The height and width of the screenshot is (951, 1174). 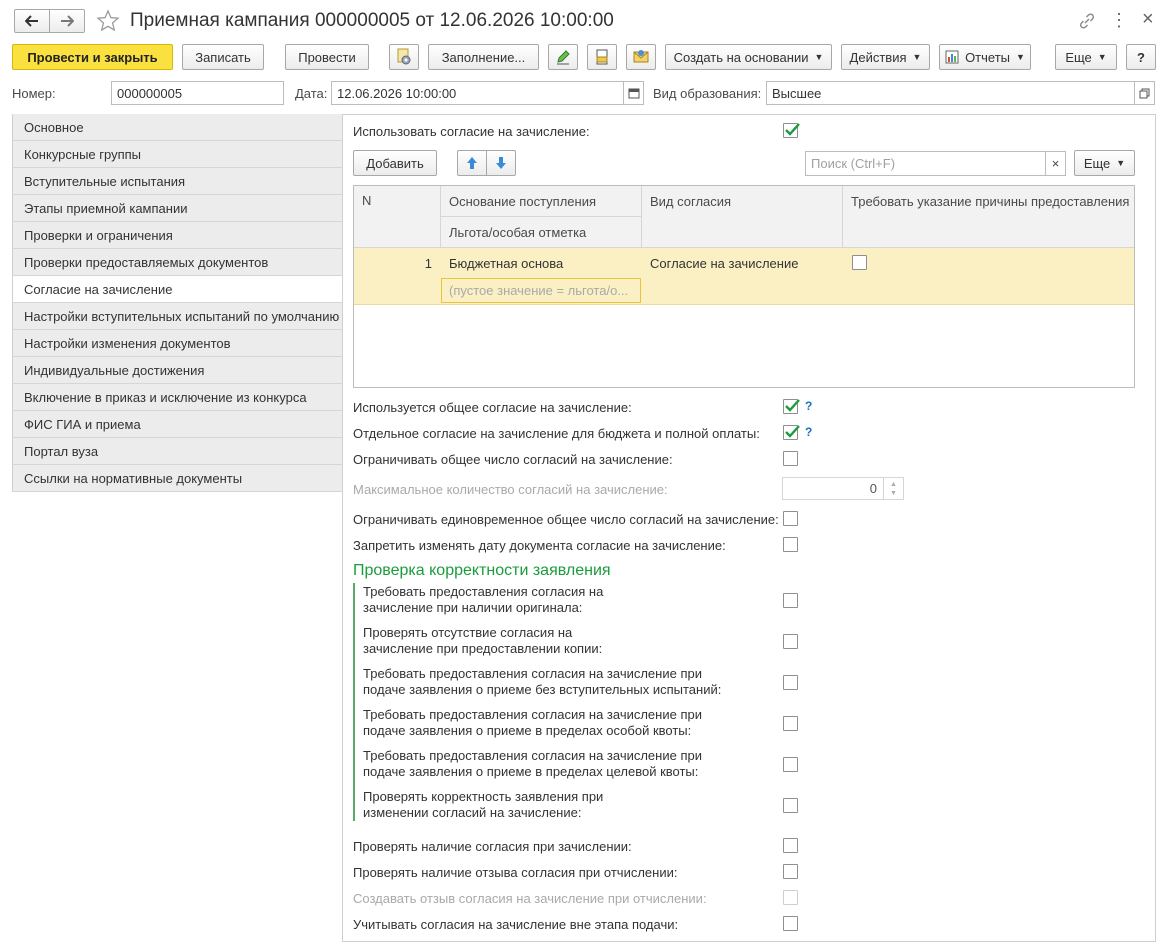 What do you see at coordinates (893, 488) in the screenshot?
I see `spinner-icon: ▲ ▼` at bounding box center [893, 488].